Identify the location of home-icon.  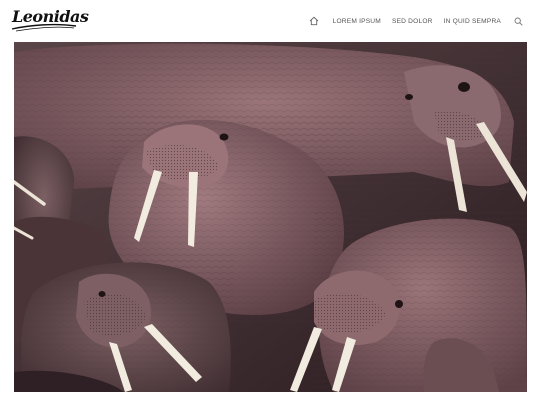
(315, 21).